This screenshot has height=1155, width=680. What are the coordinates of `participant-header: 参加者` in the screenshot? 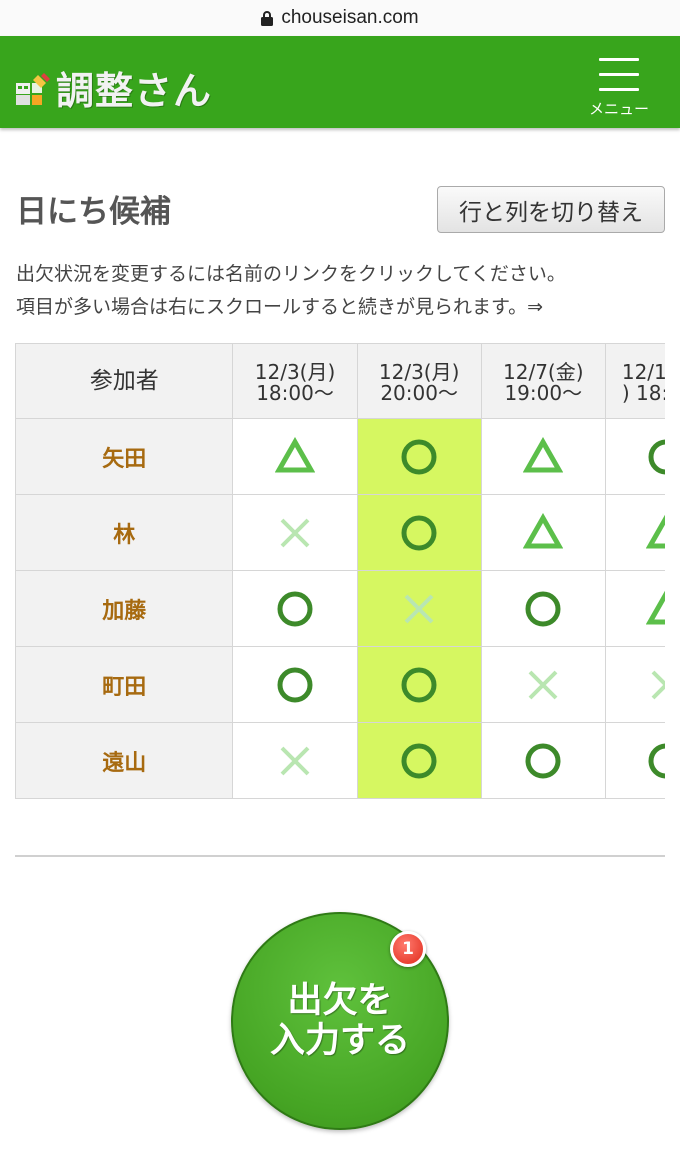 It's located at (124, 381).